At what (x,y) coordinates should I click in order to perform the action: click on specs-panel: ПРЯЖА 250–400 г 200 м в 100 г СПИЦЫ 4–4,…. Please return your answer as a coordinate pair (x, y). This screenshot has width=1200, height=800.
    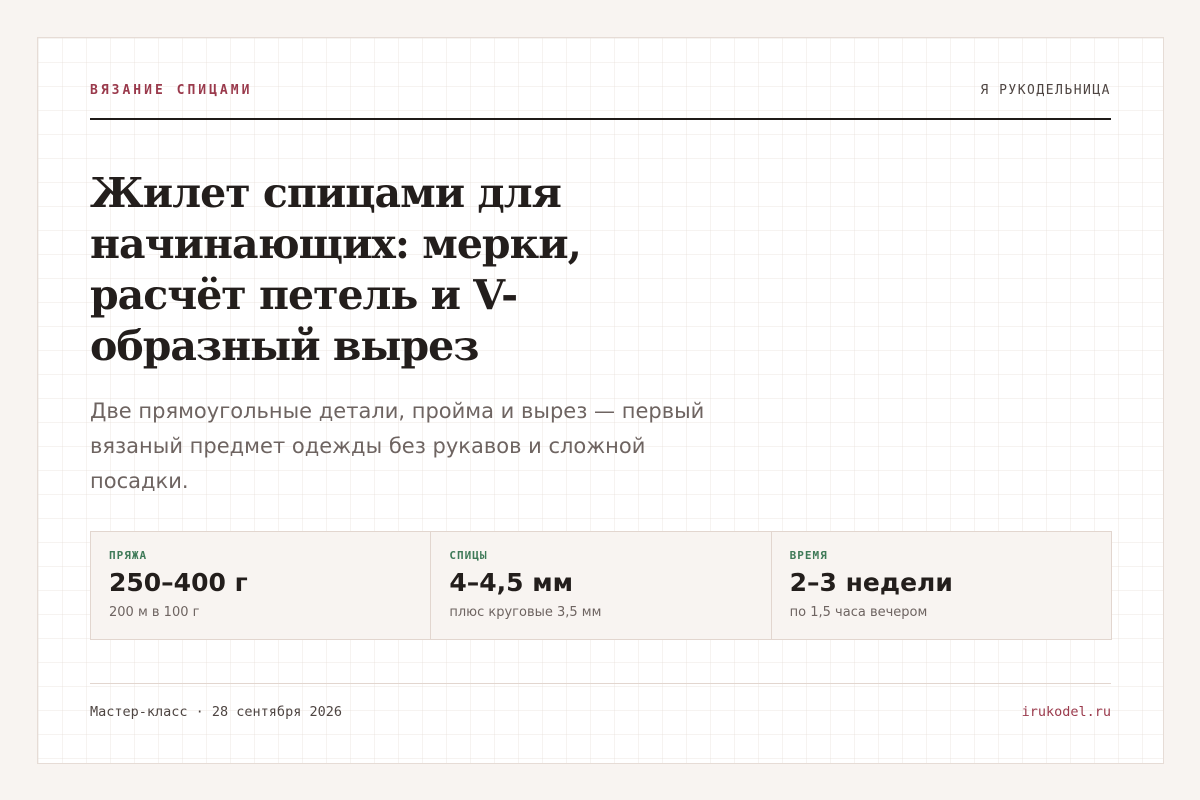
    Looking at the image, I should click on (601, 585).